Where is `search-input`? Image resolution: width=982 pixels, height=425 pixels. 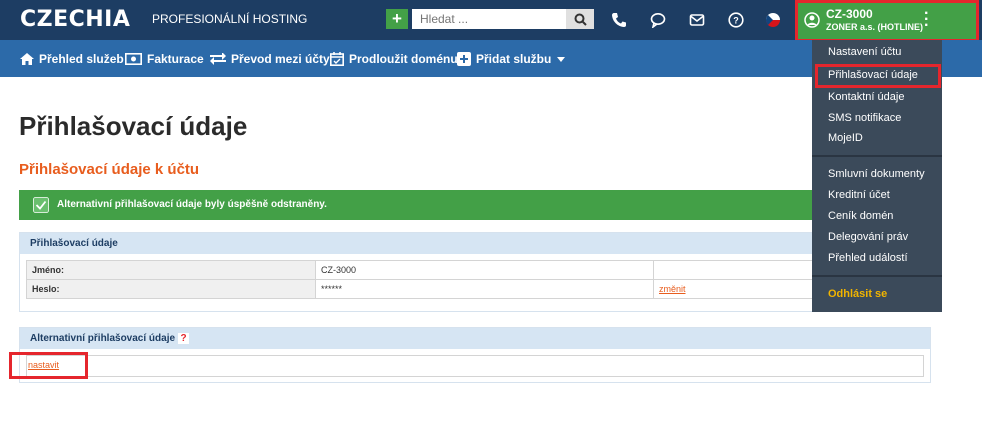
search-input is located at coordinates (489, 19).